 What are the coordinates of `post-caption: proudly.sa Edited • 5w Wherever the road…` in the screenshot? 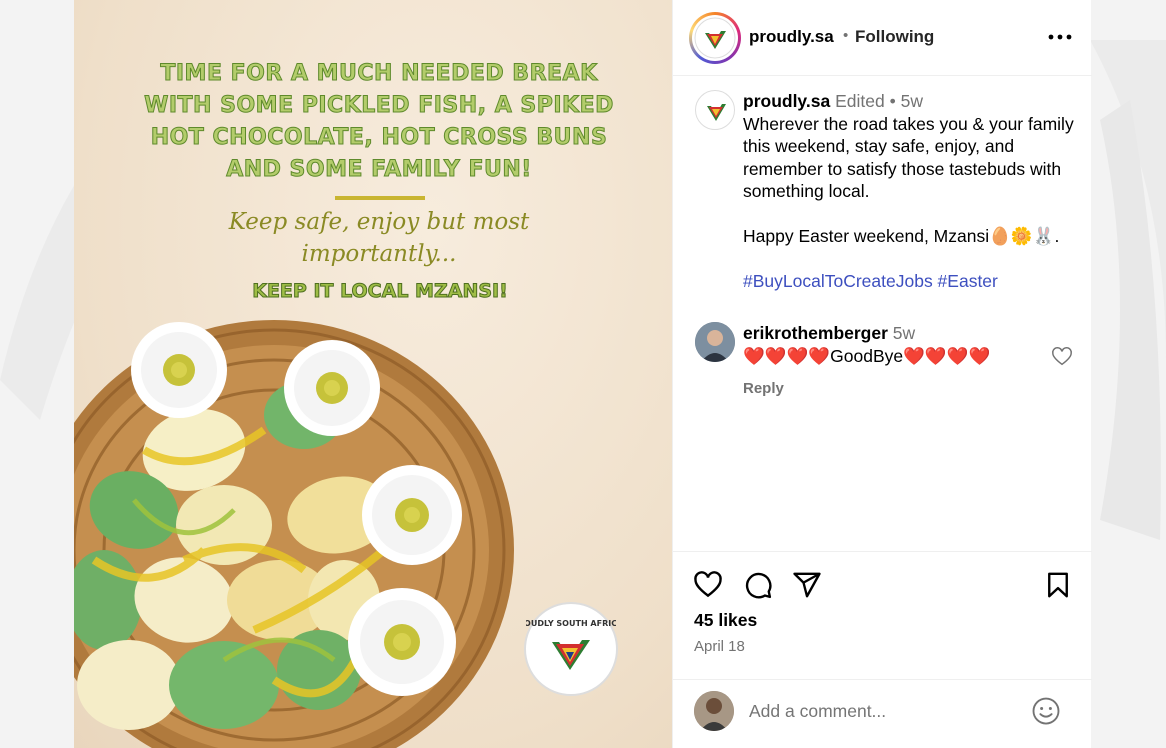 It's located at (910, 191).